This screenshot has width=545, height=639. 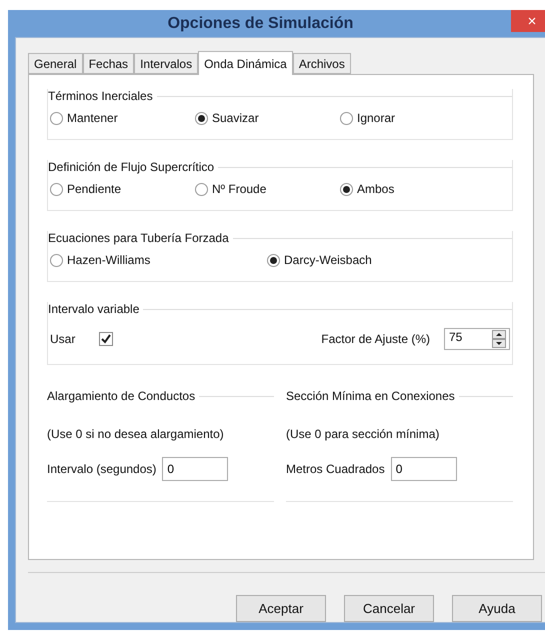 I want to click on field-label: Intervalo (segundos), so click(x=101, y=469).